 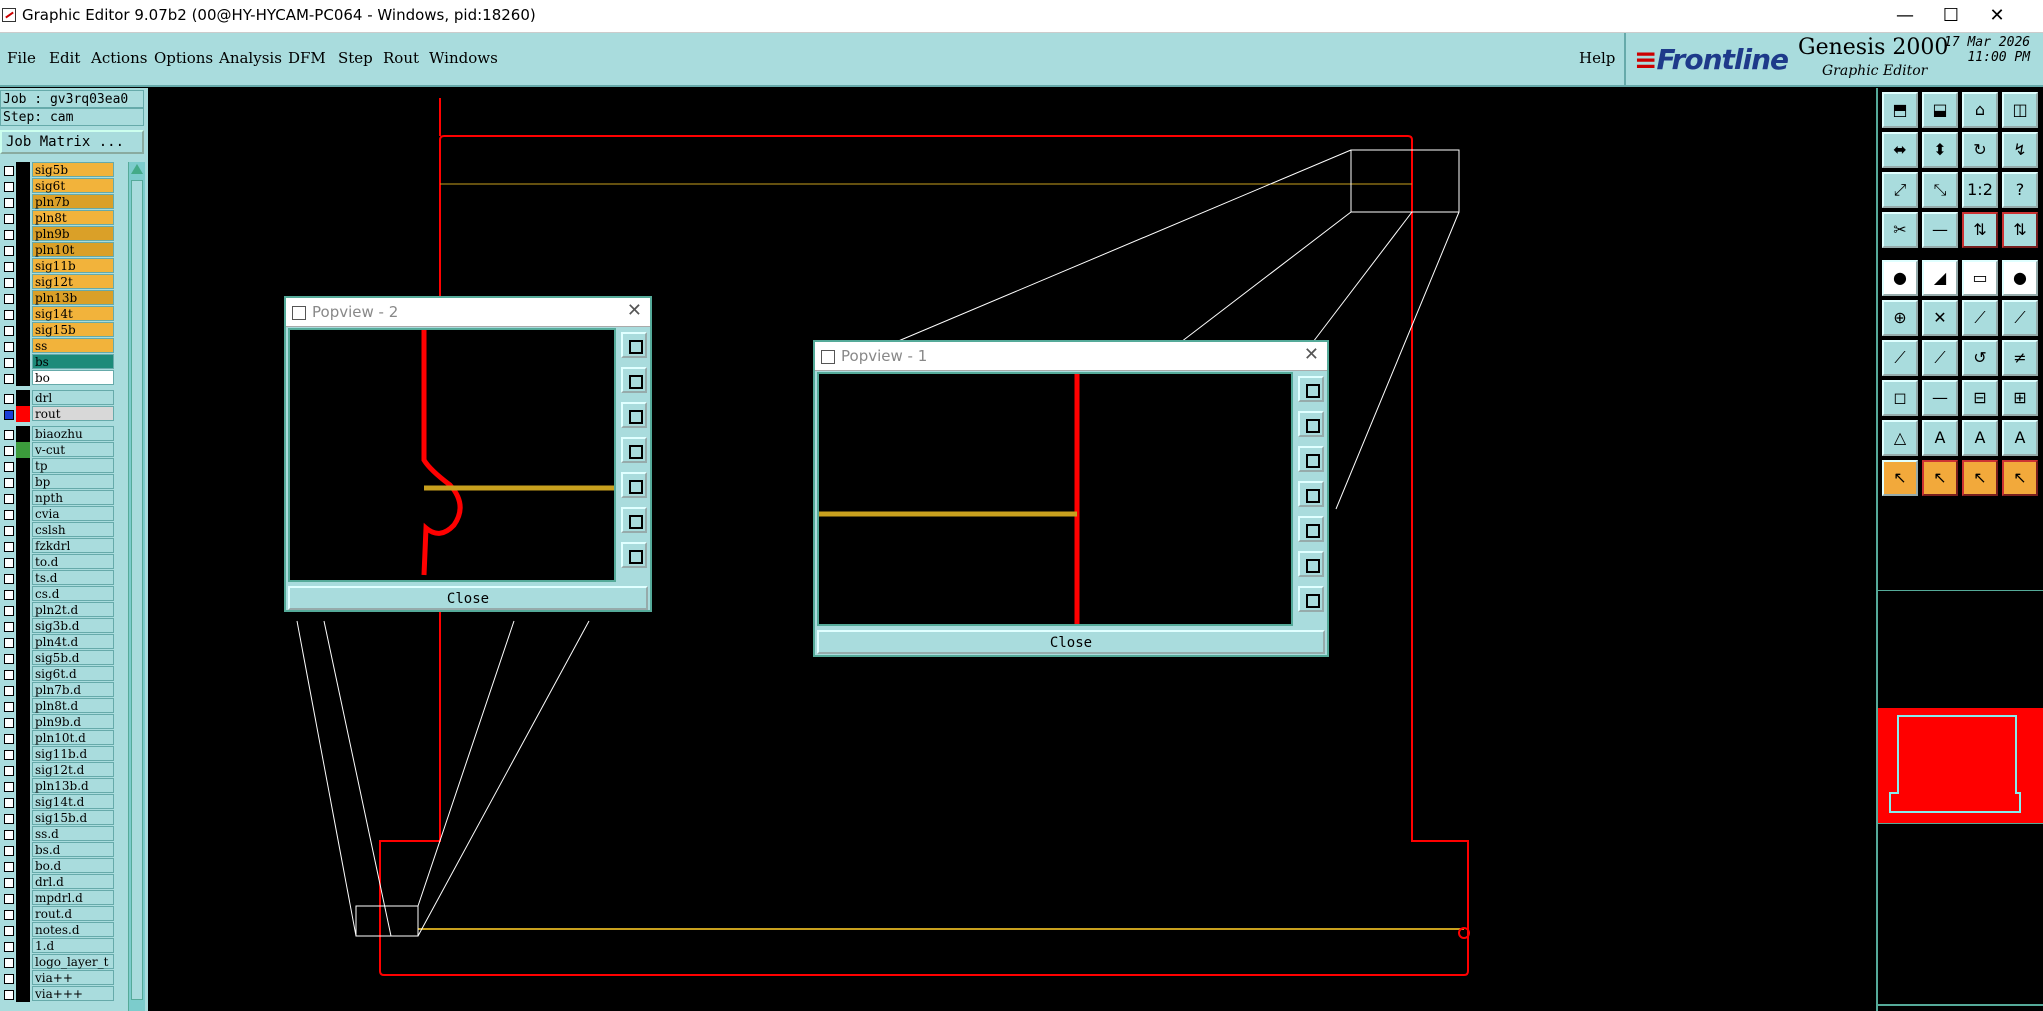 What do you see at coordinates (73, 377) in the screenshot?
I see `layer-name: bo` at bounding box center [73, 377].